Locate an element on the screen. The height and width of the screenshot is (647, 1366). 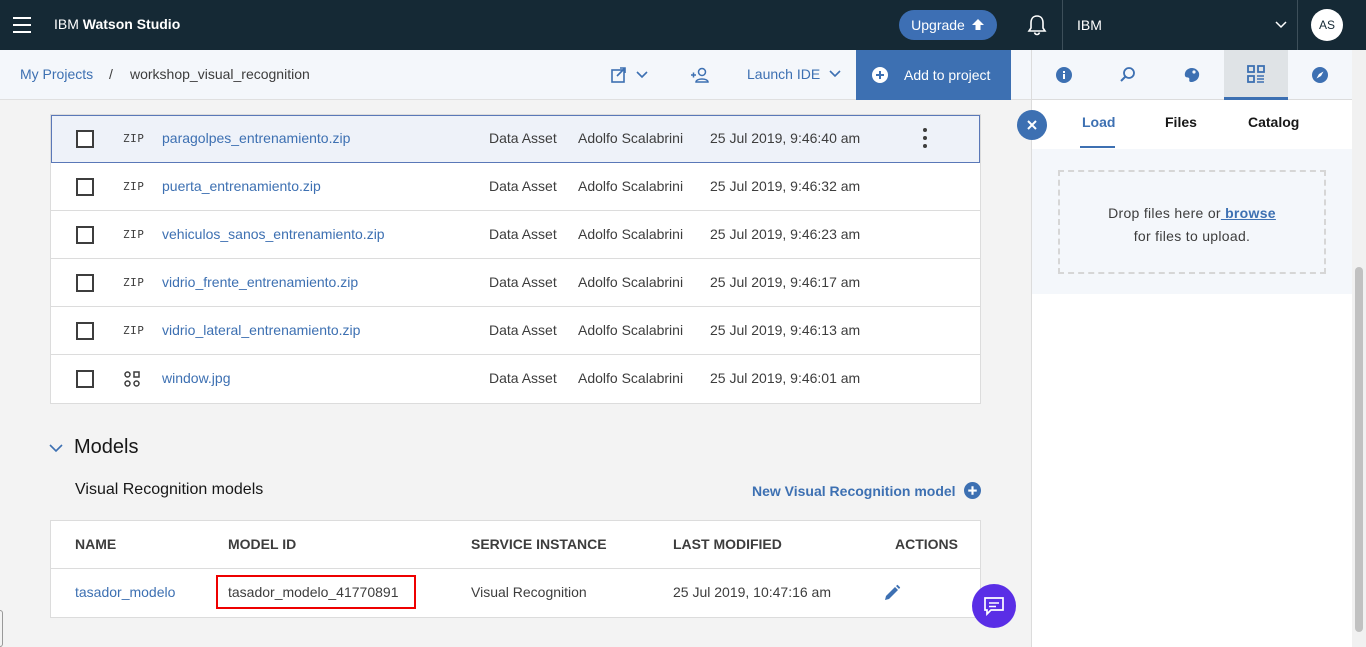
column-header-name: NAME is located at coordinates (95, 544).